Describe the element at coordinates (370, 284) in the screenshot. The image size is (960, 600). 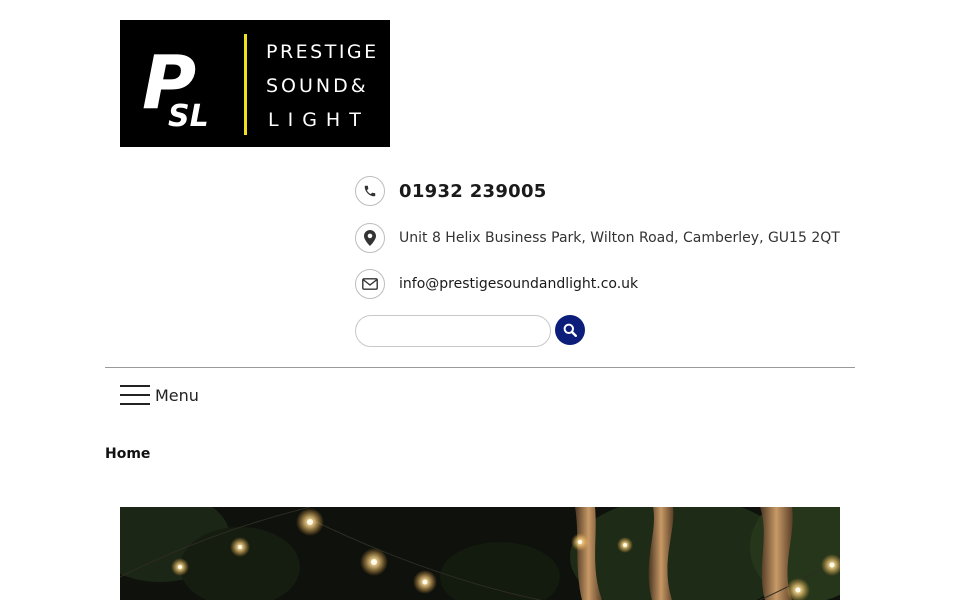
I see `envelope-icon` at that location.